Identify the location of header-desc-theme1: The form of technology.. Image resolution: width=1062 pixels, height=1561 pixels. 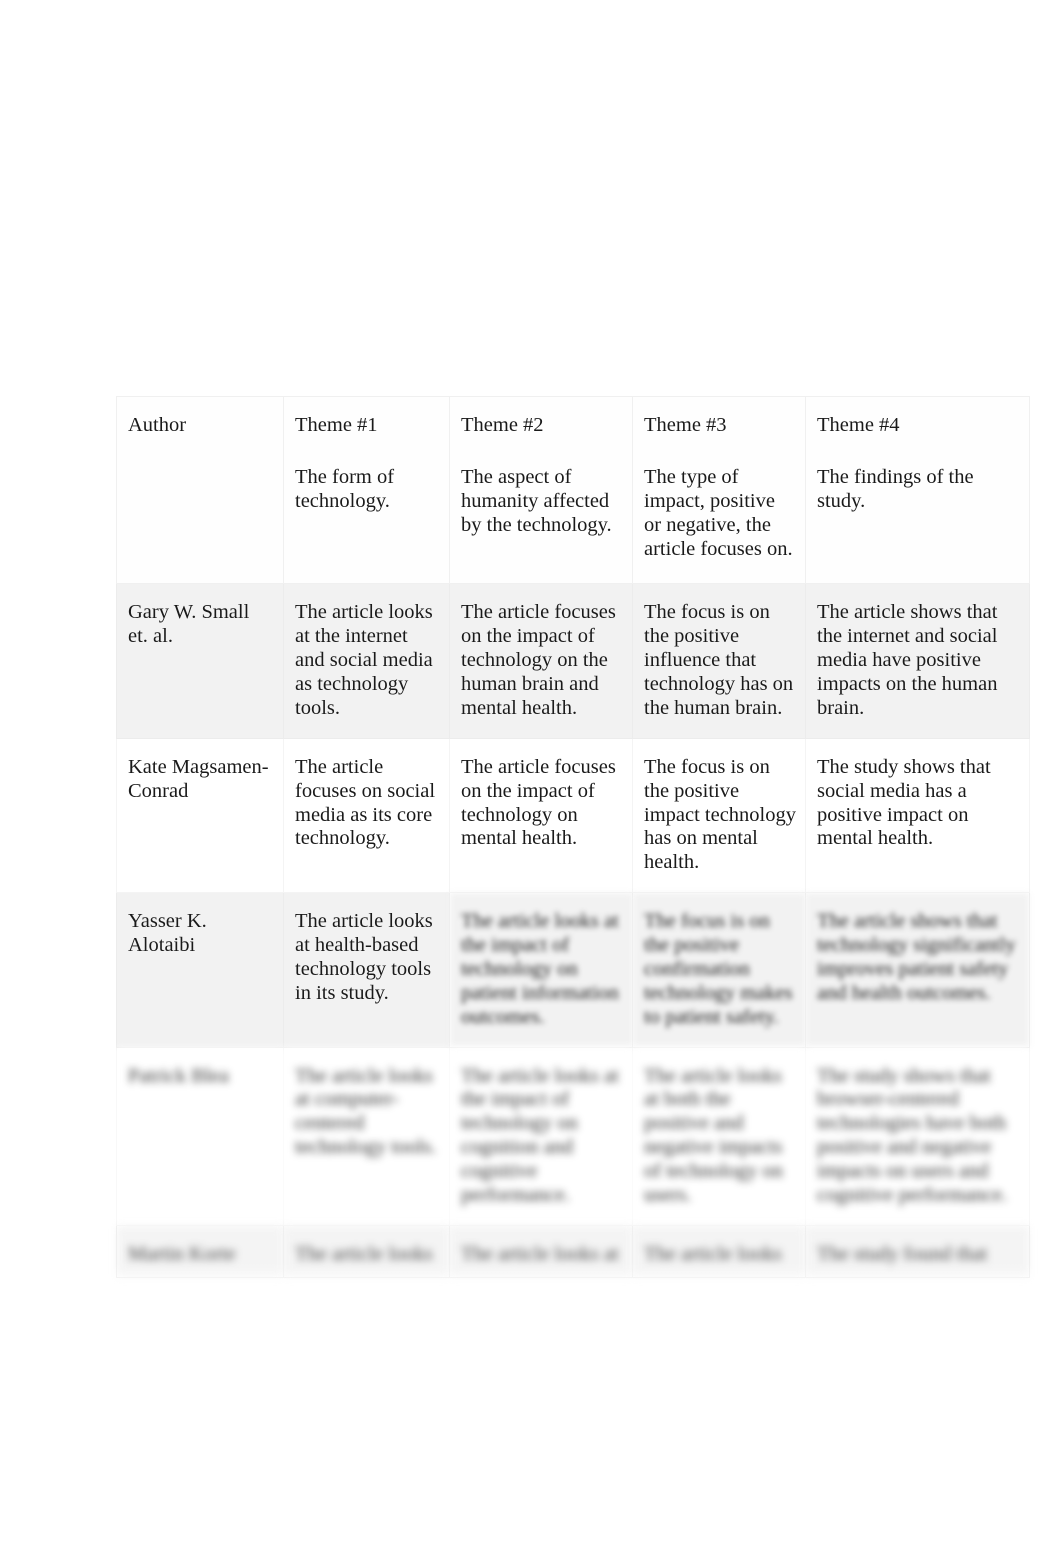
(345, 488).